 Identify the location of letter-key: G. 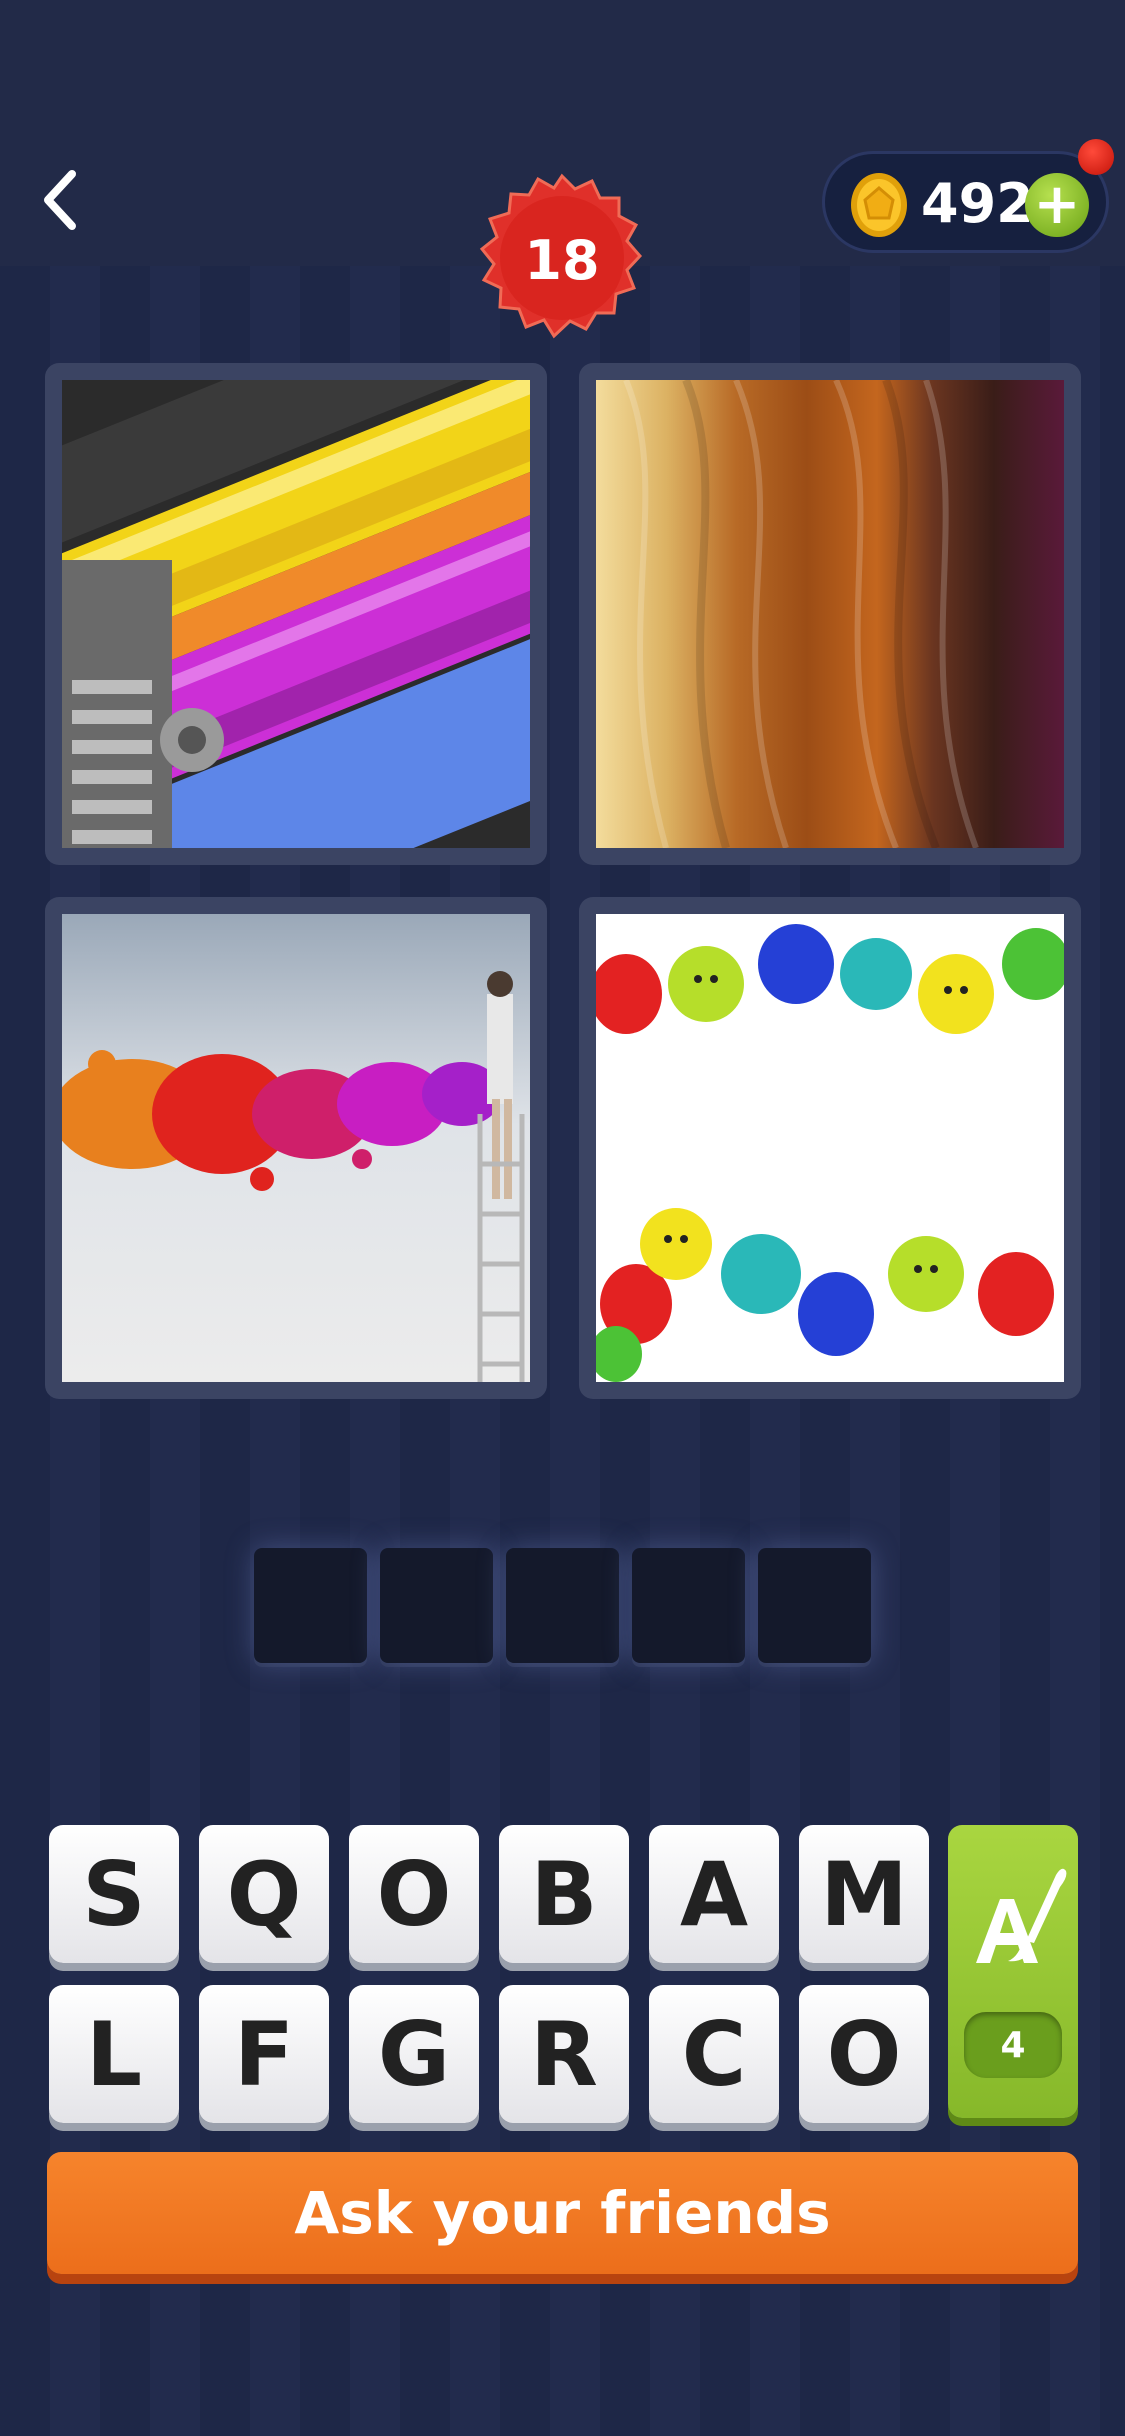
(414, 2054).